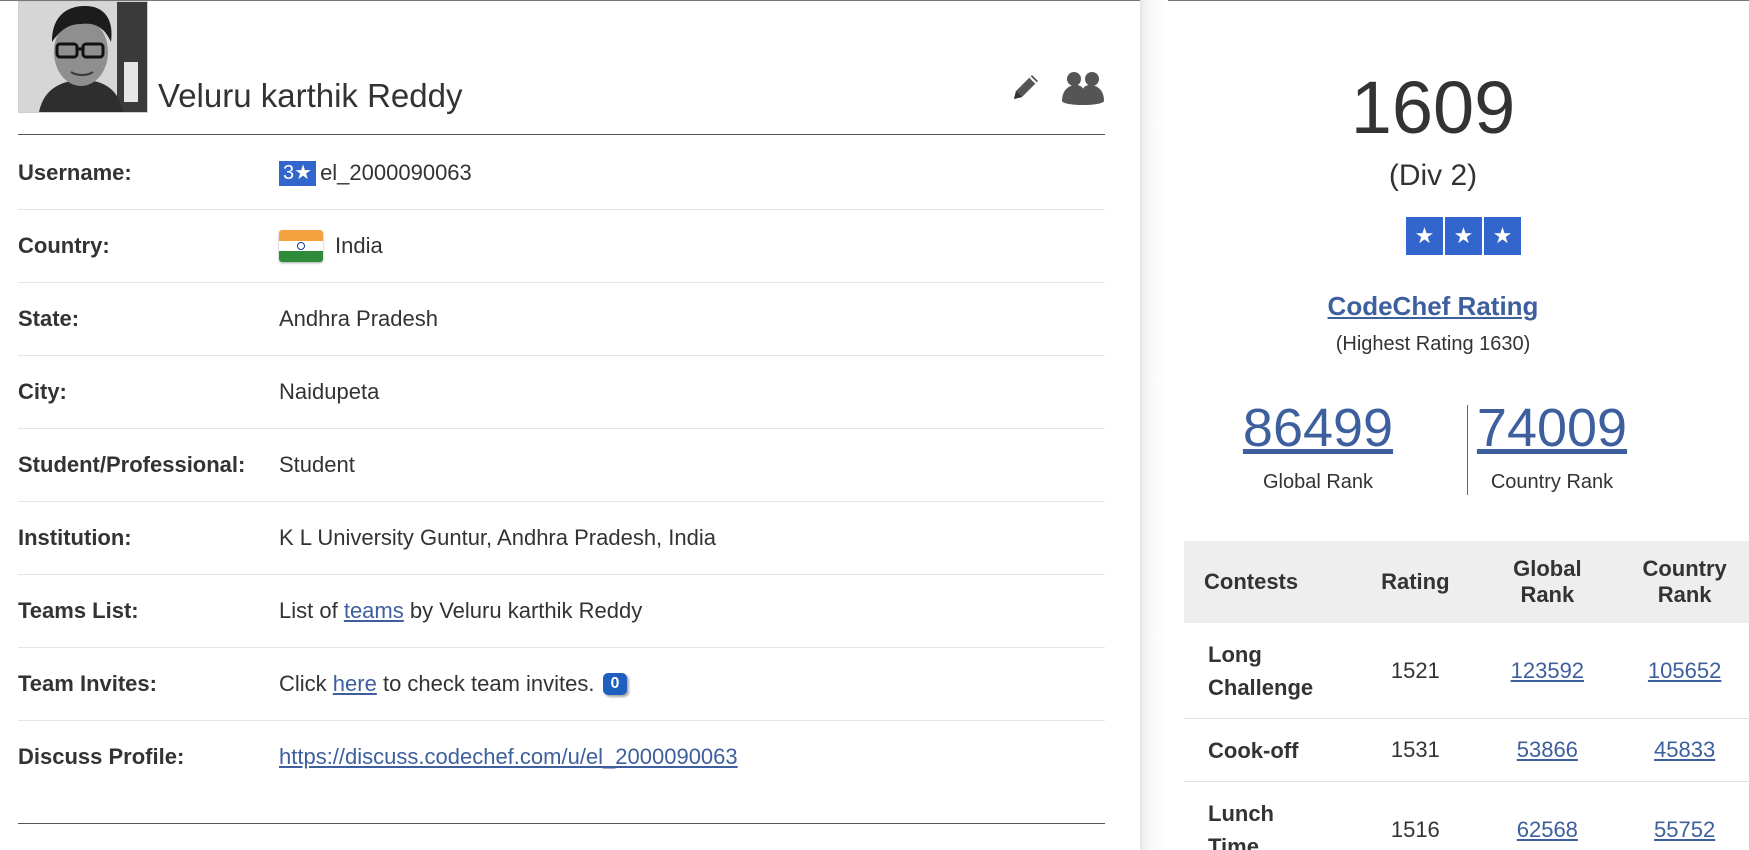 This screenshot has height=850, width=1749. I want to click on contest-country-rank: 55752, so click(1684, 816).